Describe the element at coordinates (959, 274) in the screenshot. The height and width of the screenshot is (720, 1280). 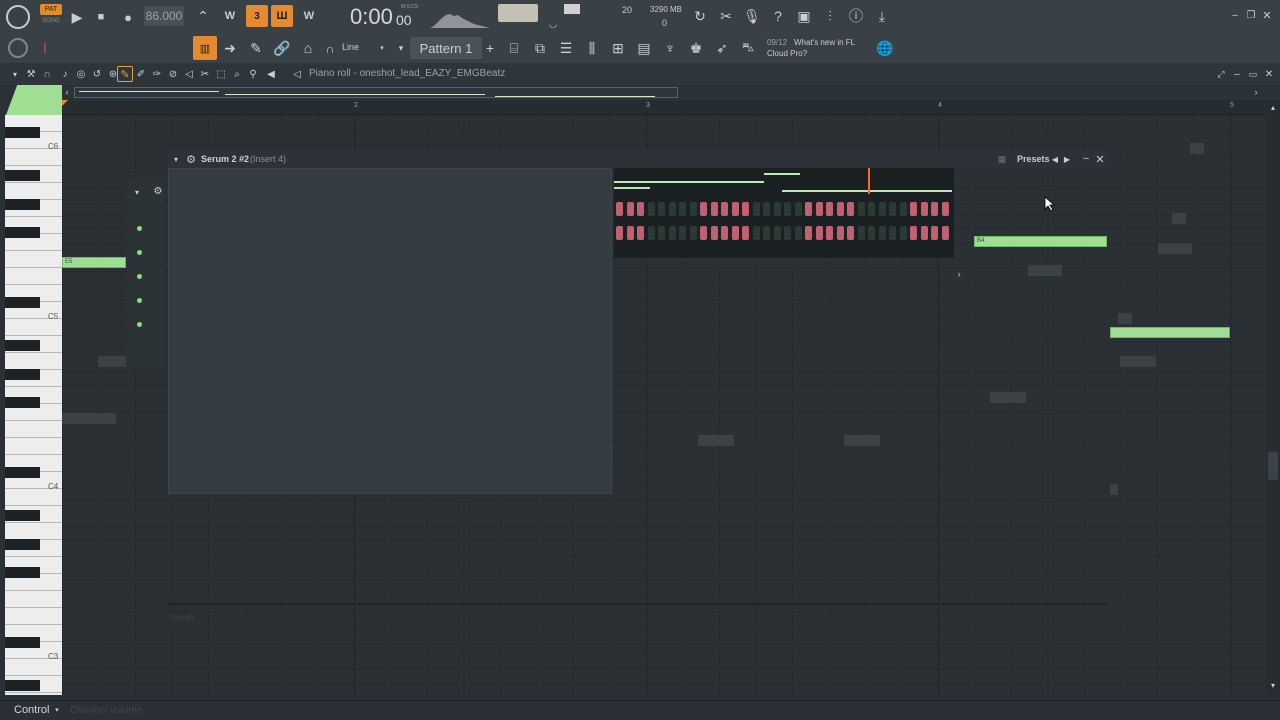
I see `panel-expand-icon: ›` at that location.